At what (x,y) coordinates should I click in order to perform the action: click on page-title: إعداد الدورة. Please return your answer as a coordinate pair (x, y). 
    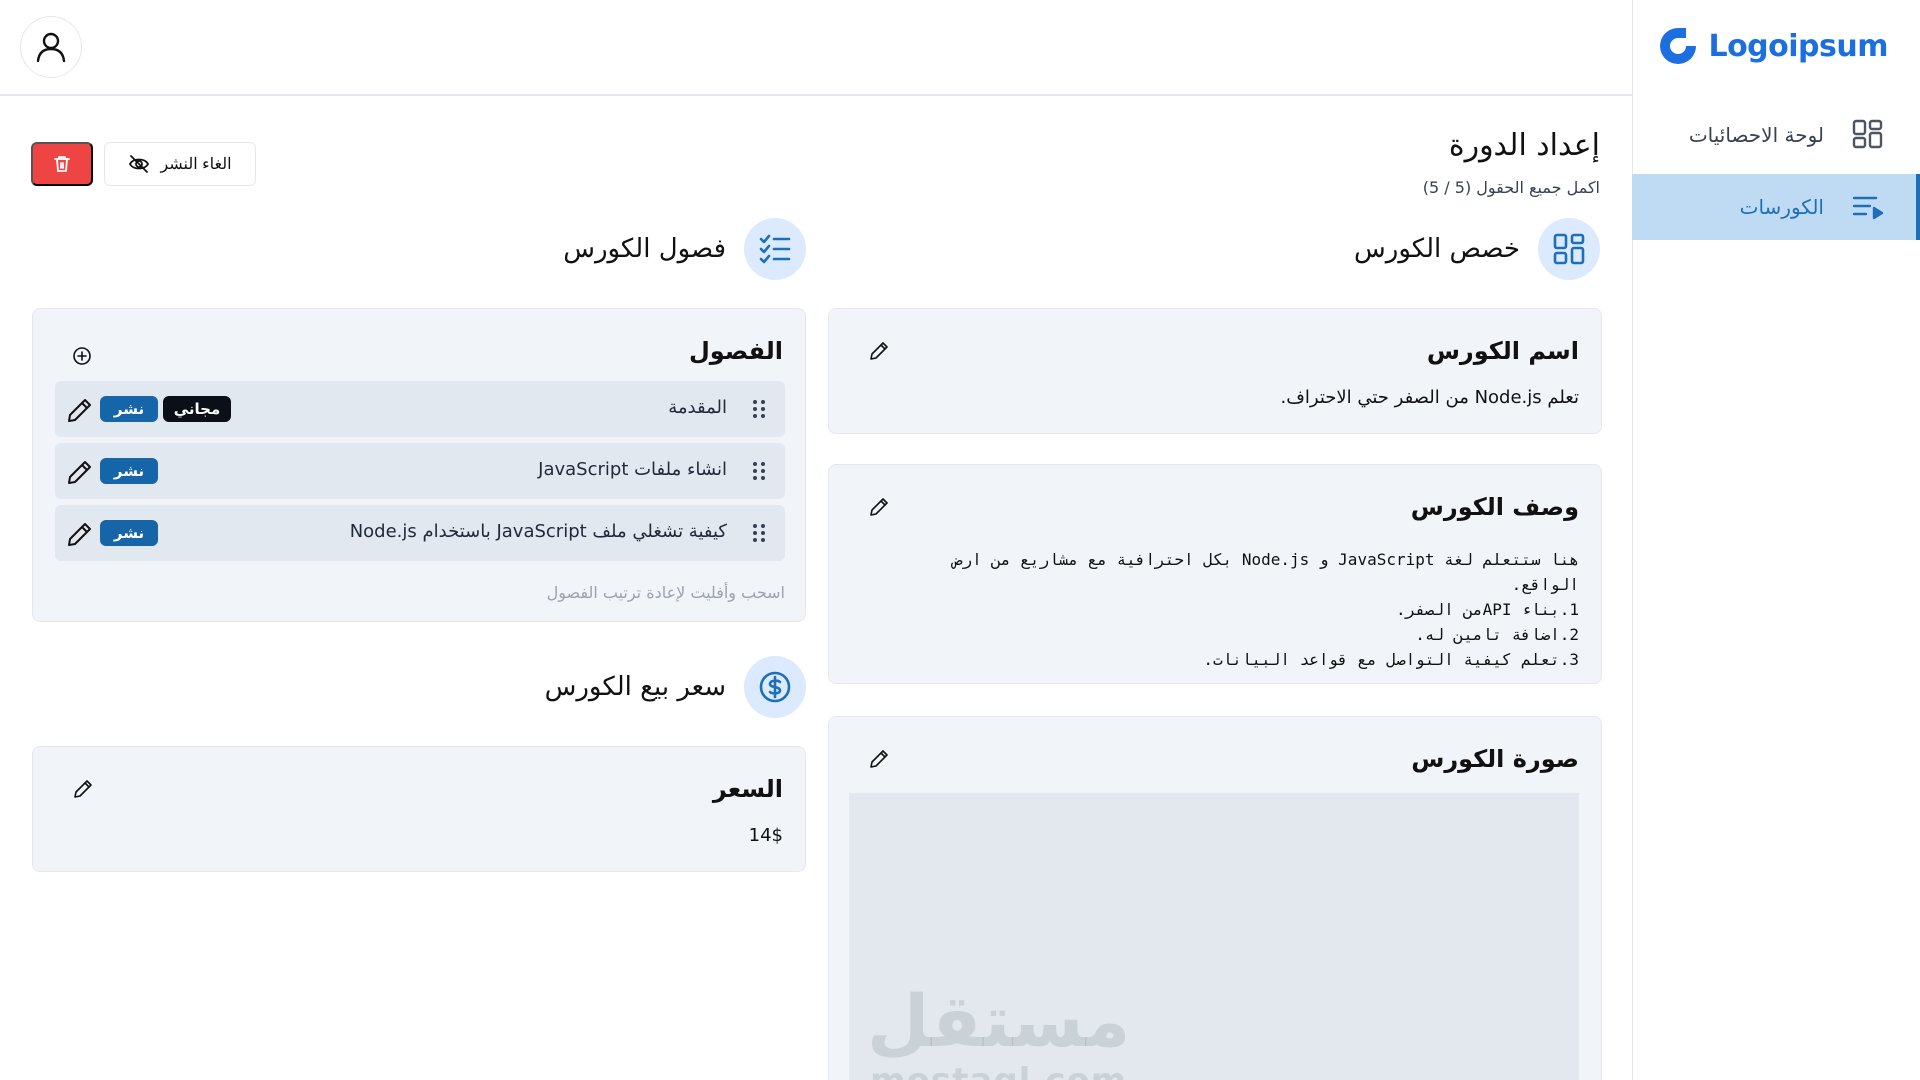
    Looking at the image, I should click on (1524, 145).